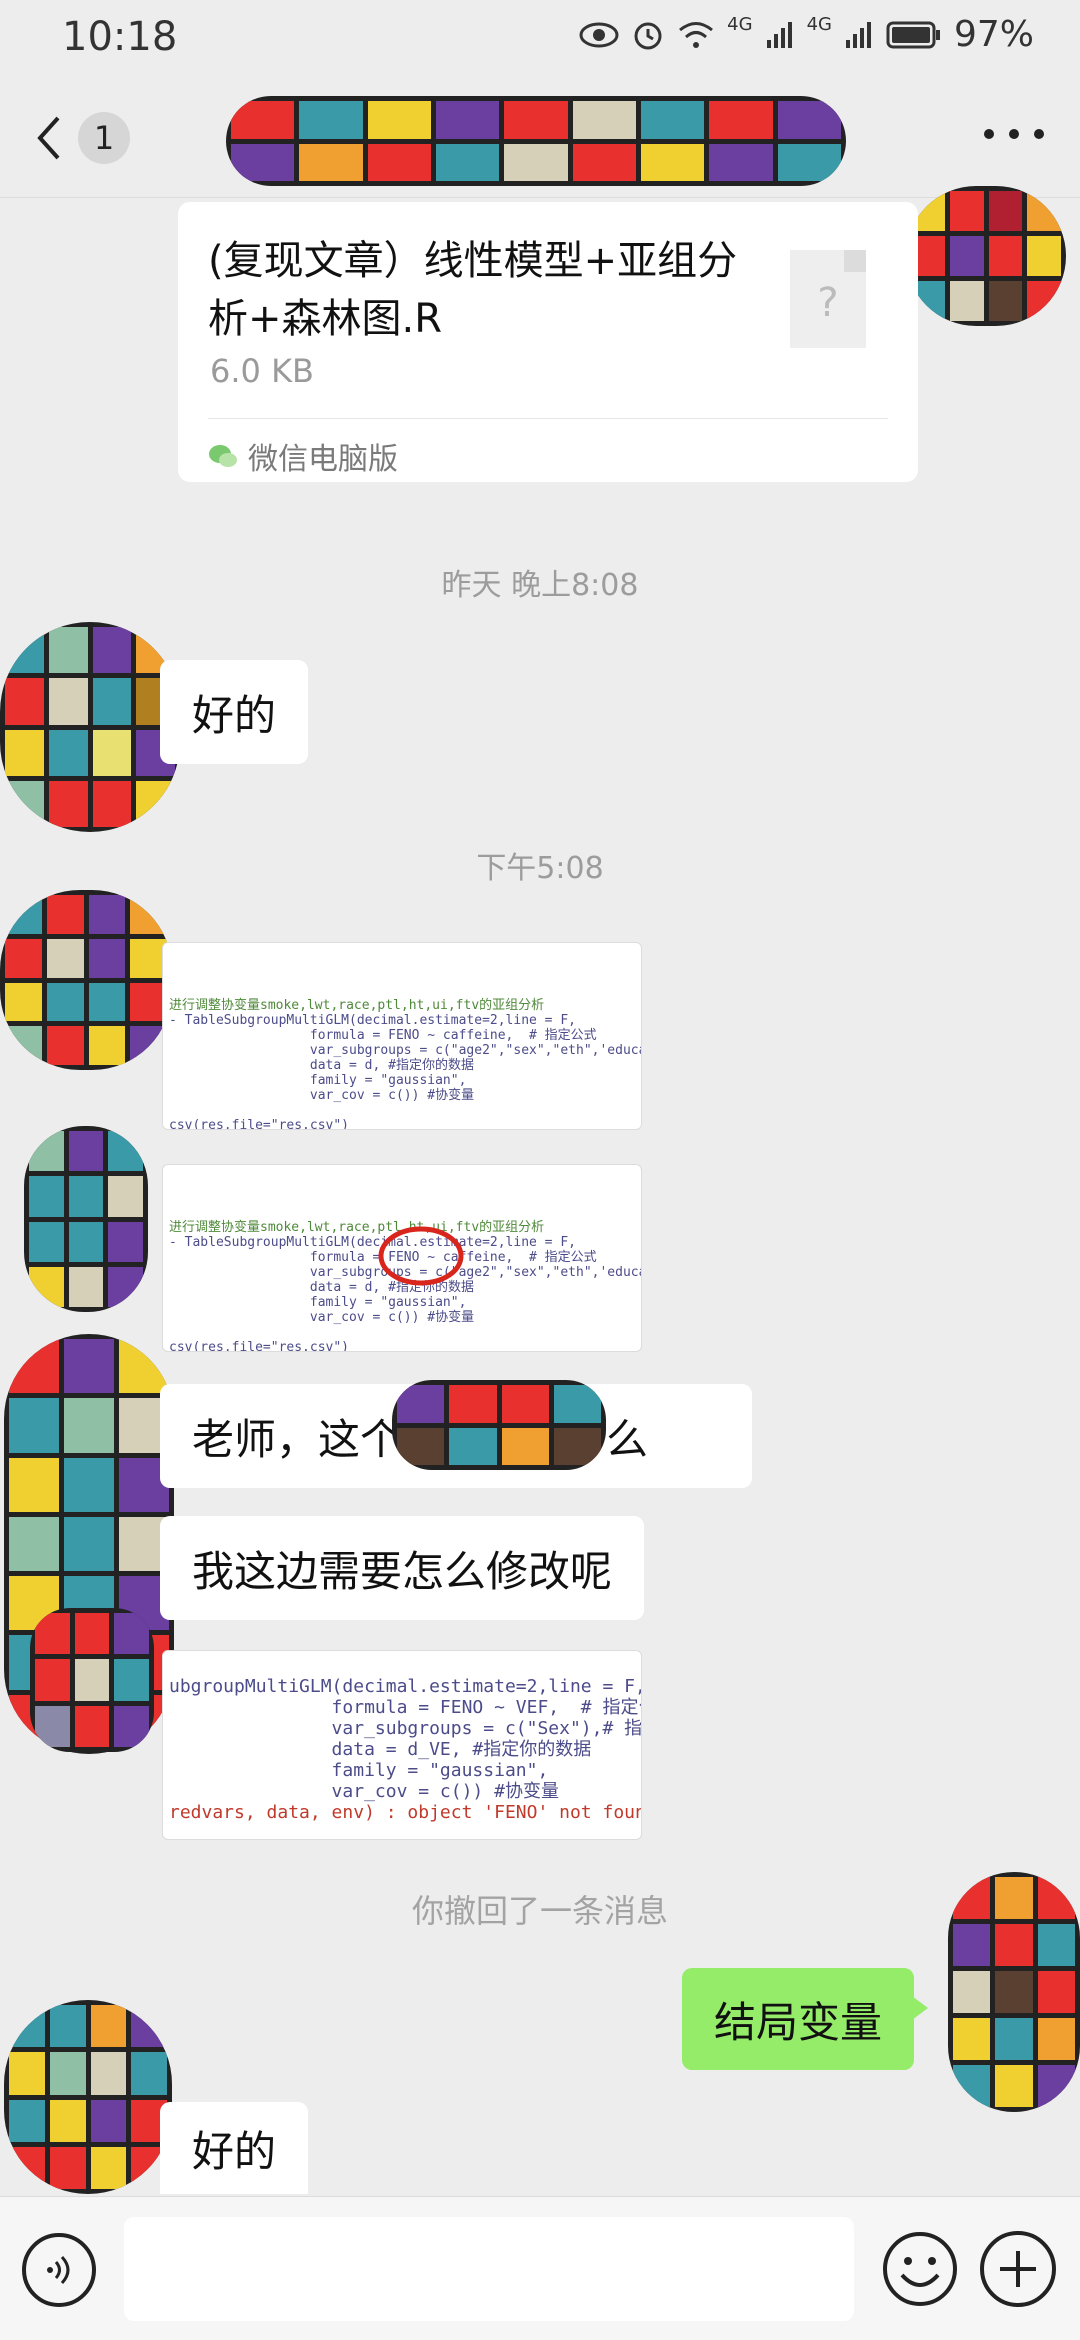 This screenshot has width=1080, height=2340. I want to click on back-button: 1, so click(89, 138).